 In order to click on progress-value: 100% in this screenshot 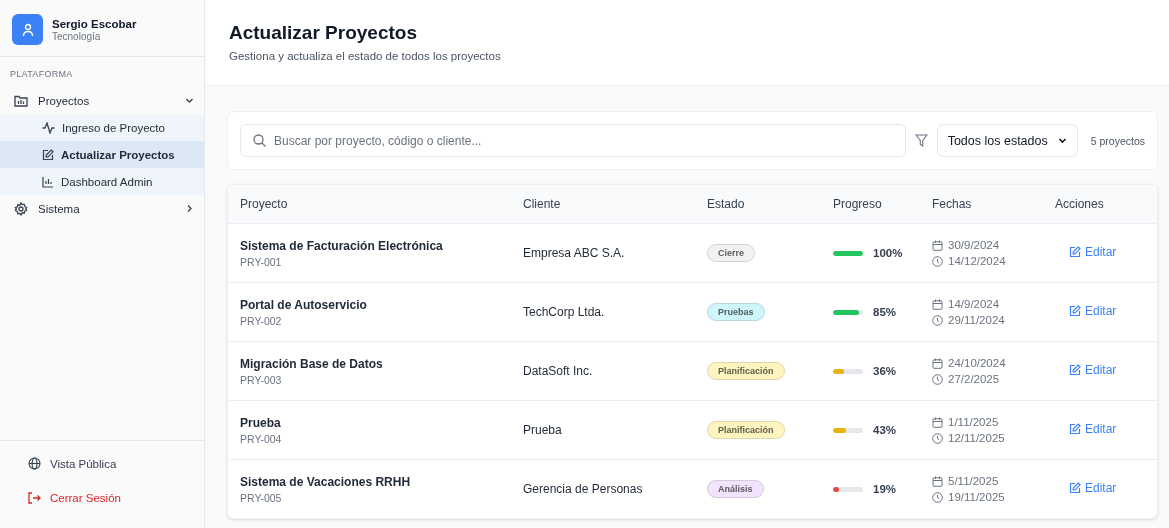, I will do `click(888, 253)`.